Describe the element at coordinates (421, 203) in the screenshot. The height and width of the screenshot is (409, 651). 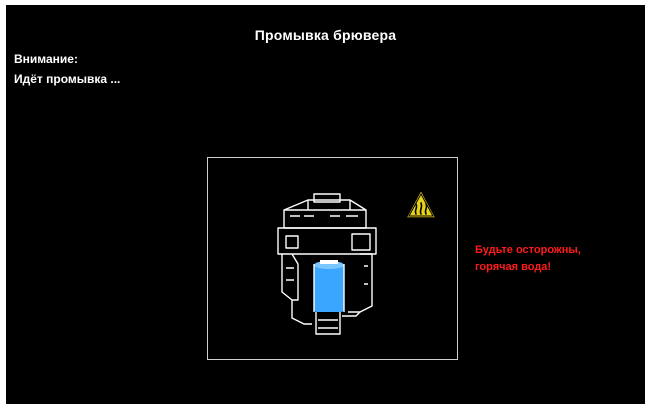
I see `hot-water-hazard-icon` at that location.